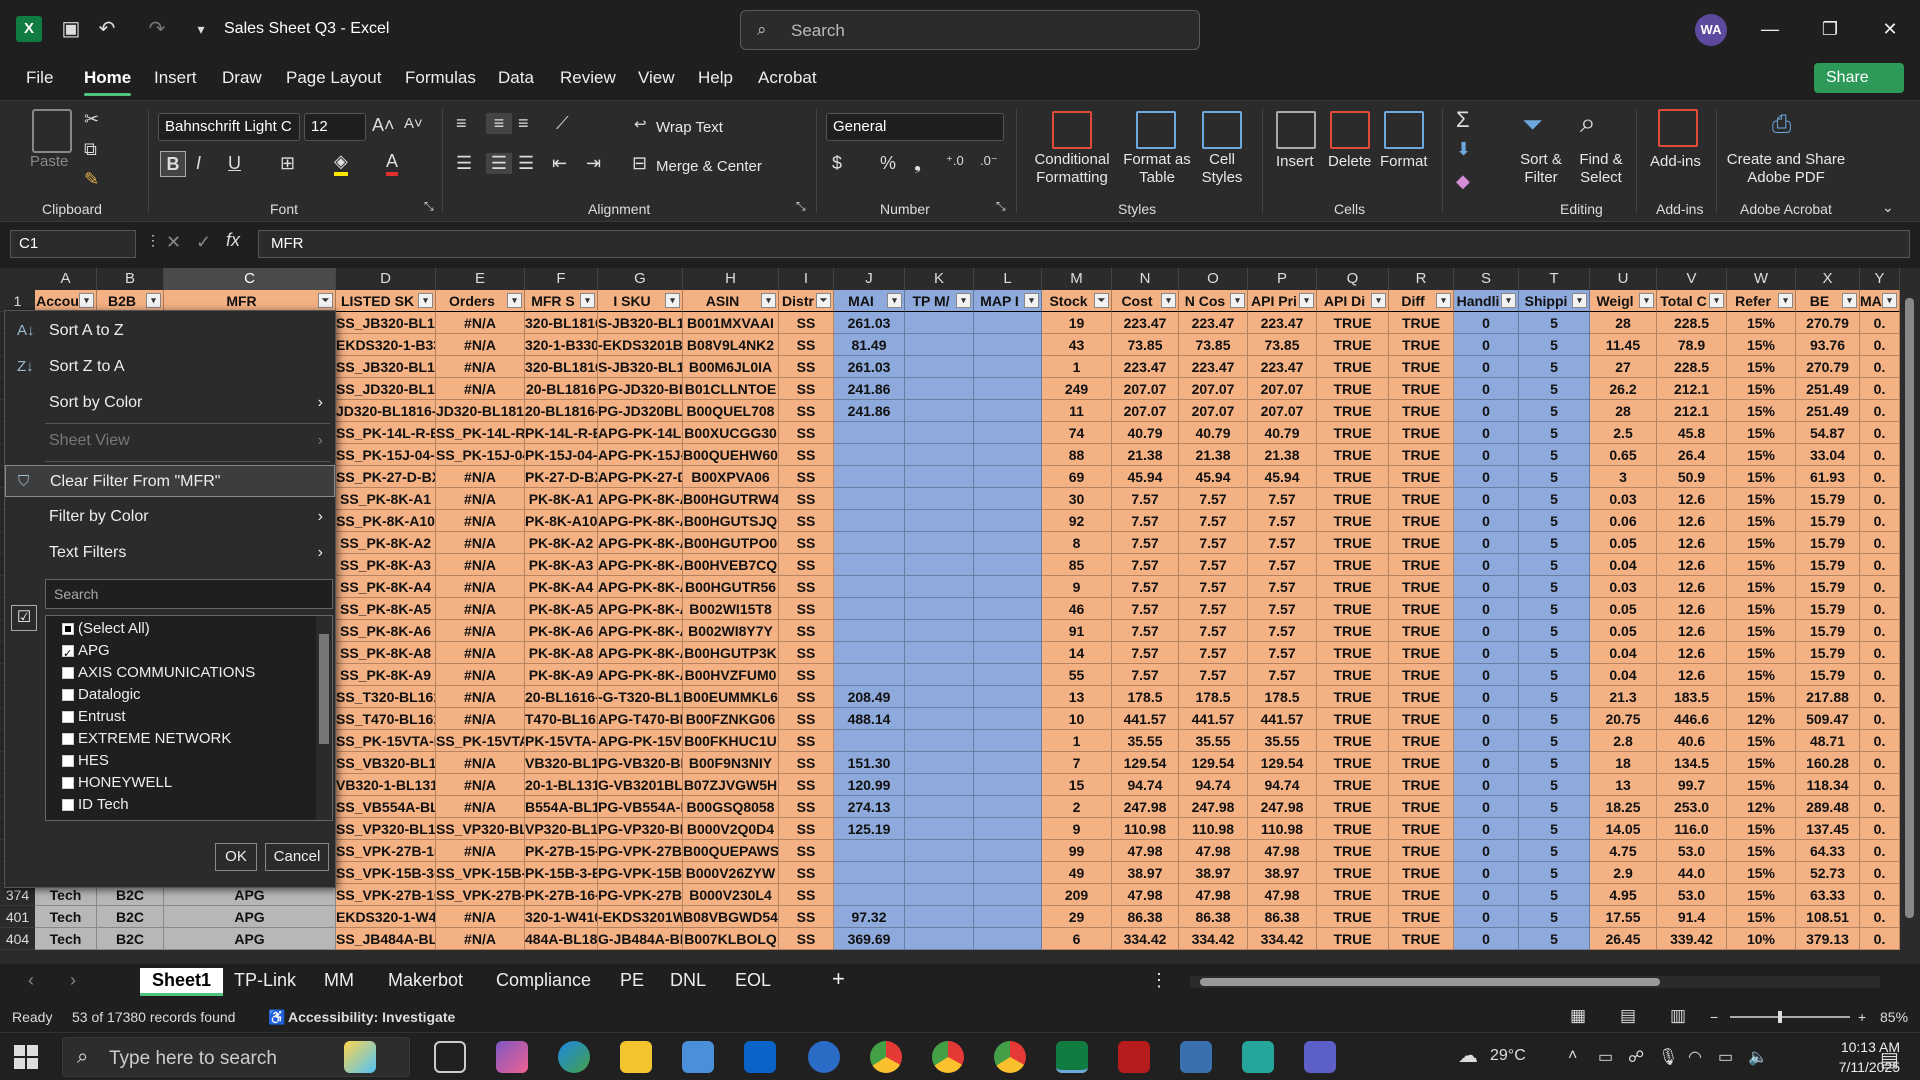 This screenshot has height=1080, width=1920. I want to click on table-cell: 270.79, so click(1828, 323).